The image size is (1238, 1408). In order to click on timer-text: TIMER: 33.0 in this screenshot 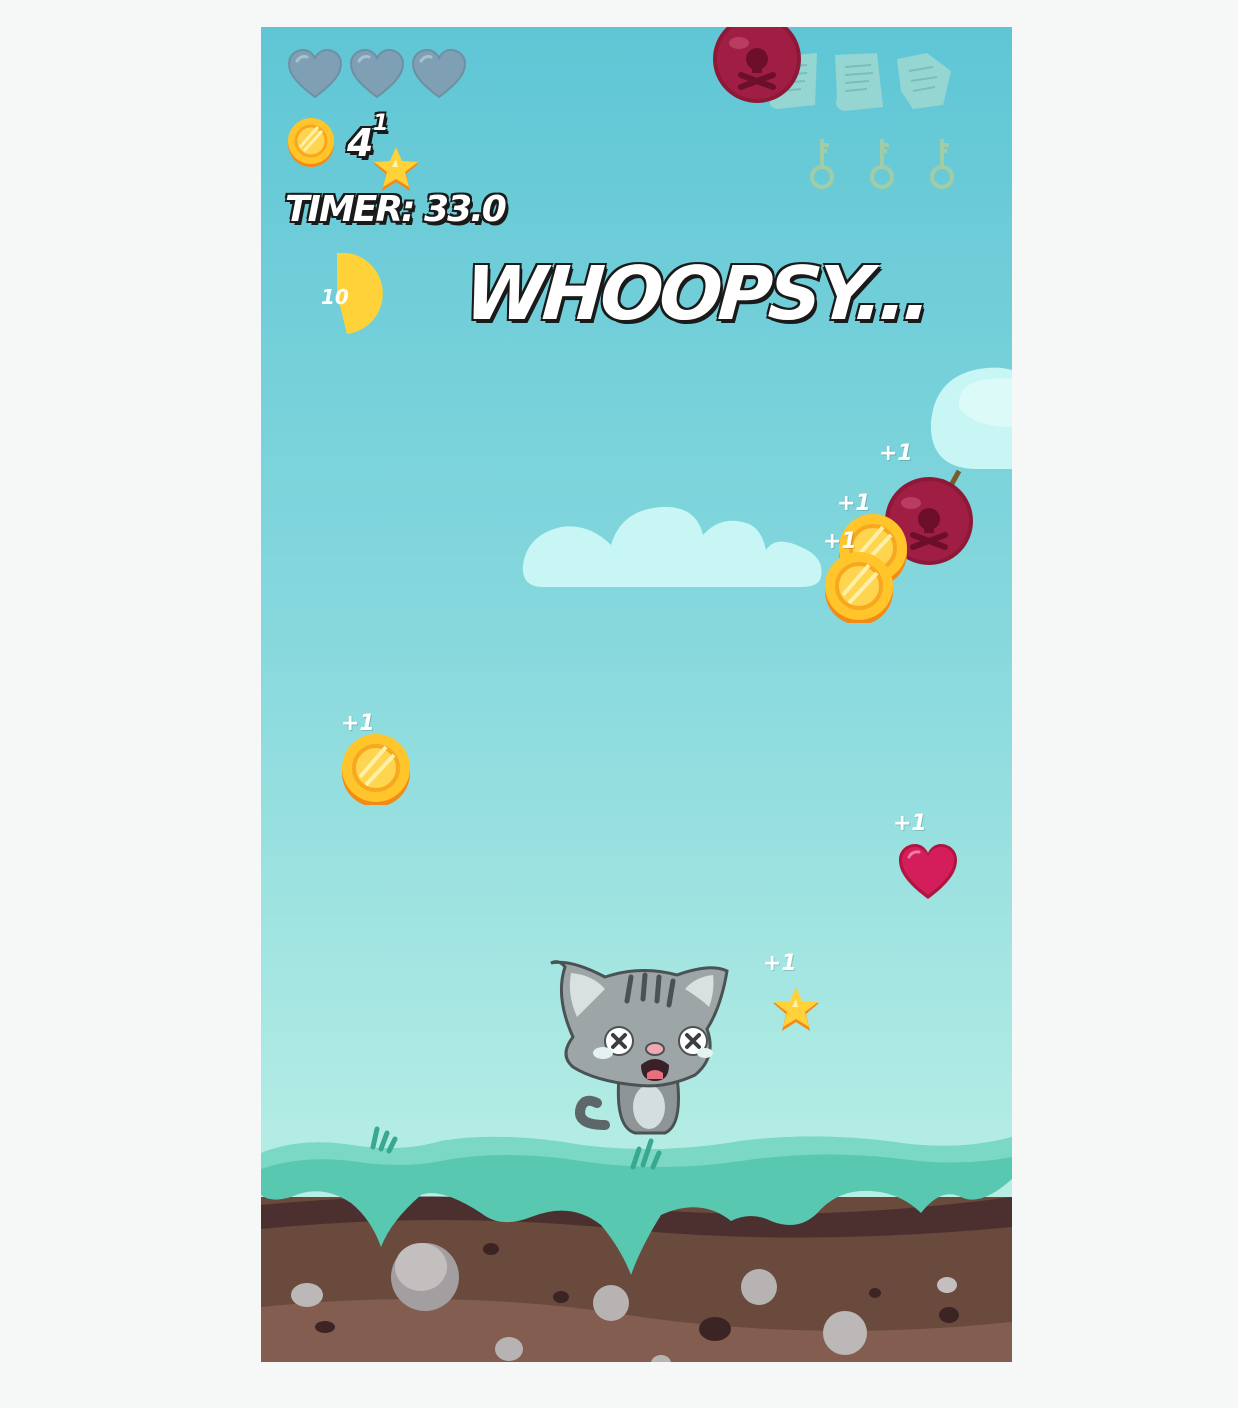, I will do `click(396, 209)`.